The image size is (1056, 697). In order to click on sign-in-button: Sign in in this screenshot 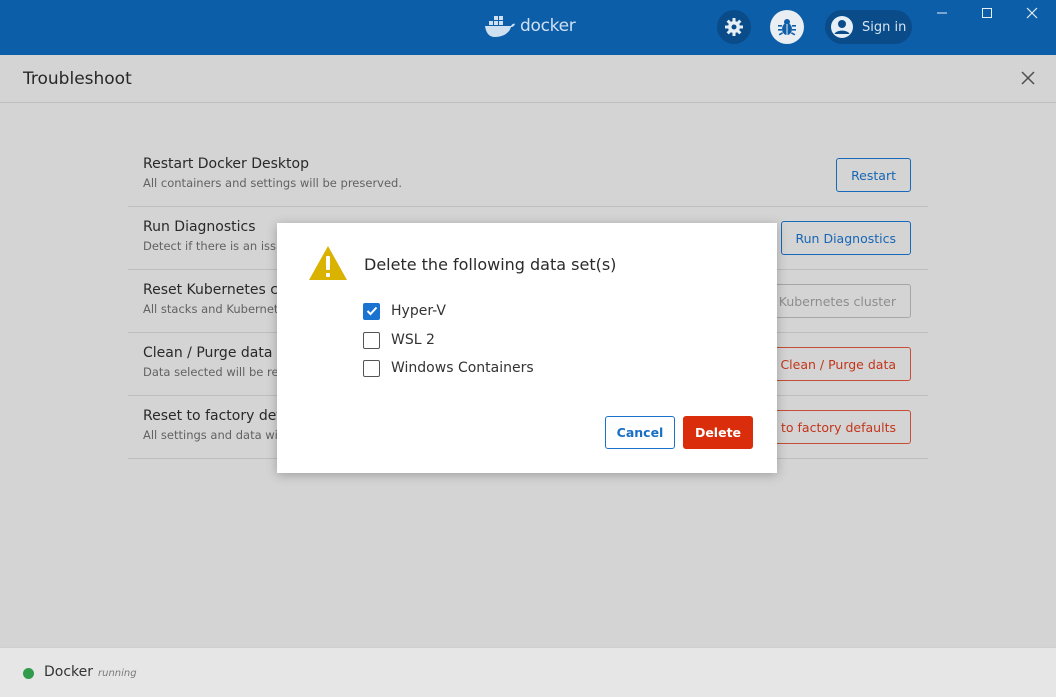, I will do `click(868, 27)`.